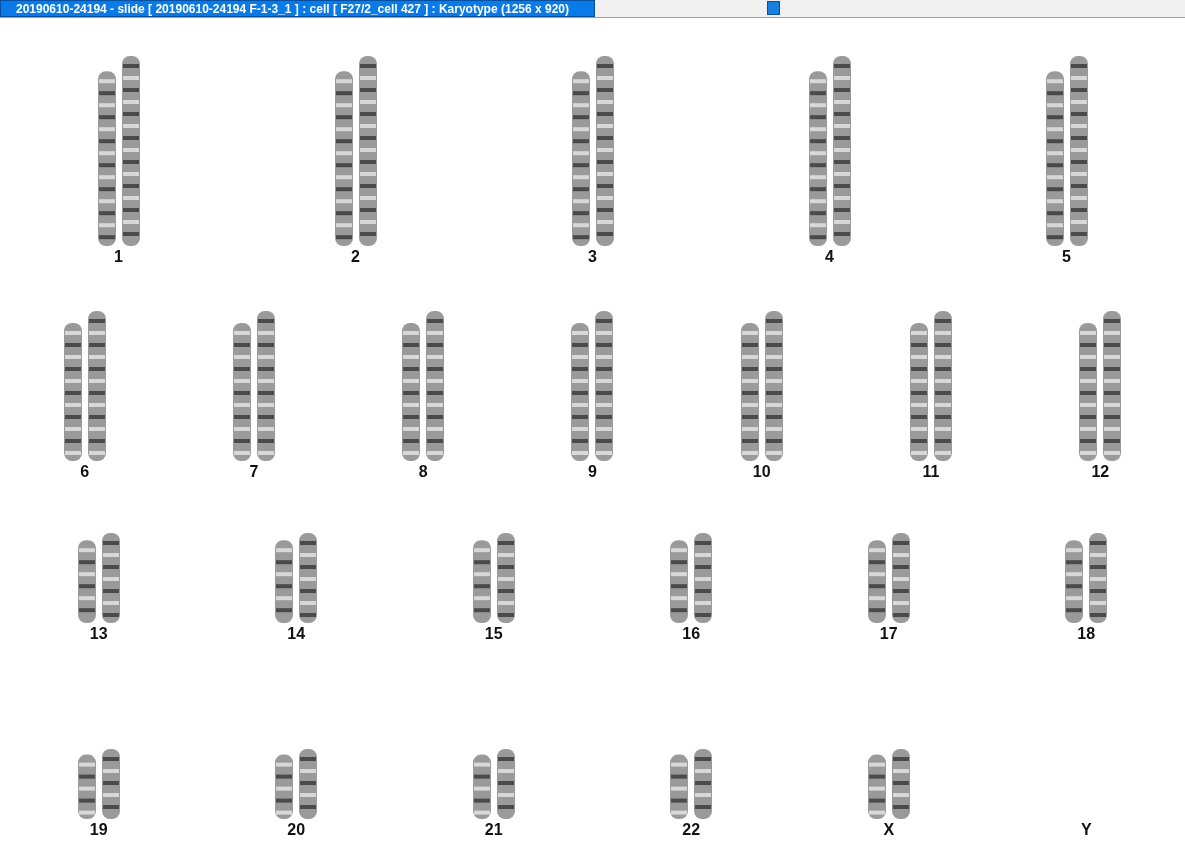 The image size is (1185, 844). What do you see at coordinates (98, 830) in the screenshot?
I see `chromosome-label: 19` at bounding box center [98, 830].